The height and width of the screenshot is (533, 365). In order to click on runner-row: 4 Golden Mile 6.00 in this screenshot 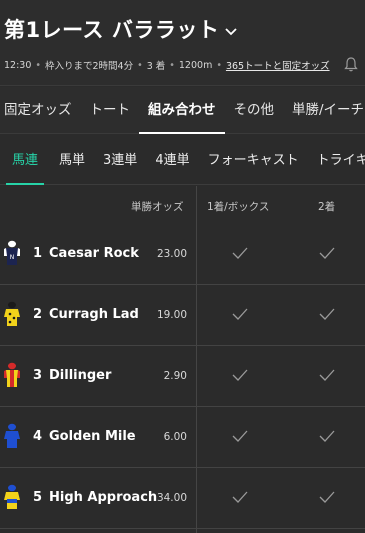, I will do `click(182, 437)`.